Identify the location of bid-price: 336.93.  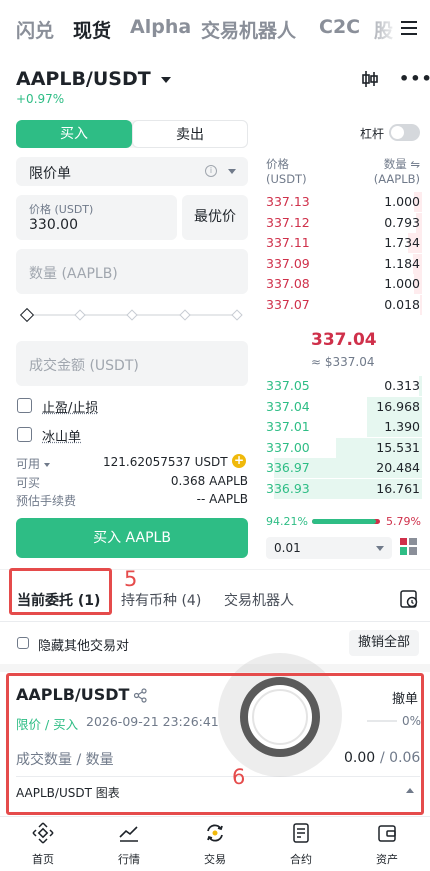
(288, 488).